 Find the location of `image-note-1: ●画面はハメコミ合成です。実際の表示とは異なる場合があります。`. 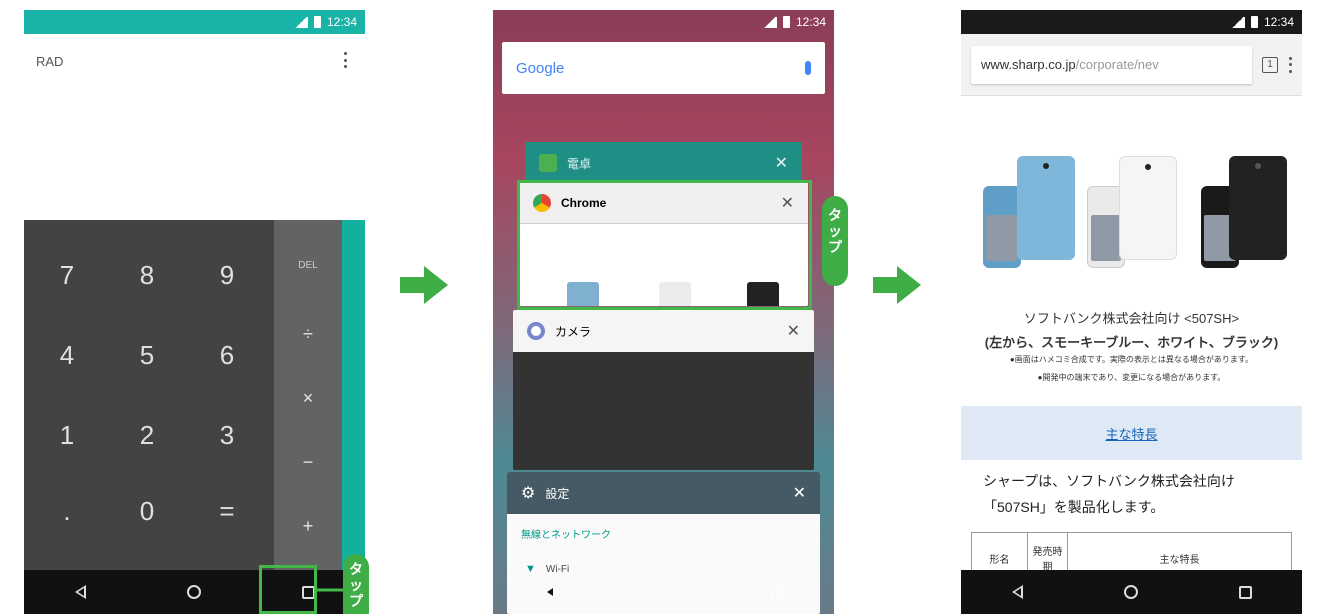

image-note-1: ●画面はハメコミ合成です。実際の表示とは異なる場合があります。 is located at coordinates (1131, 359).